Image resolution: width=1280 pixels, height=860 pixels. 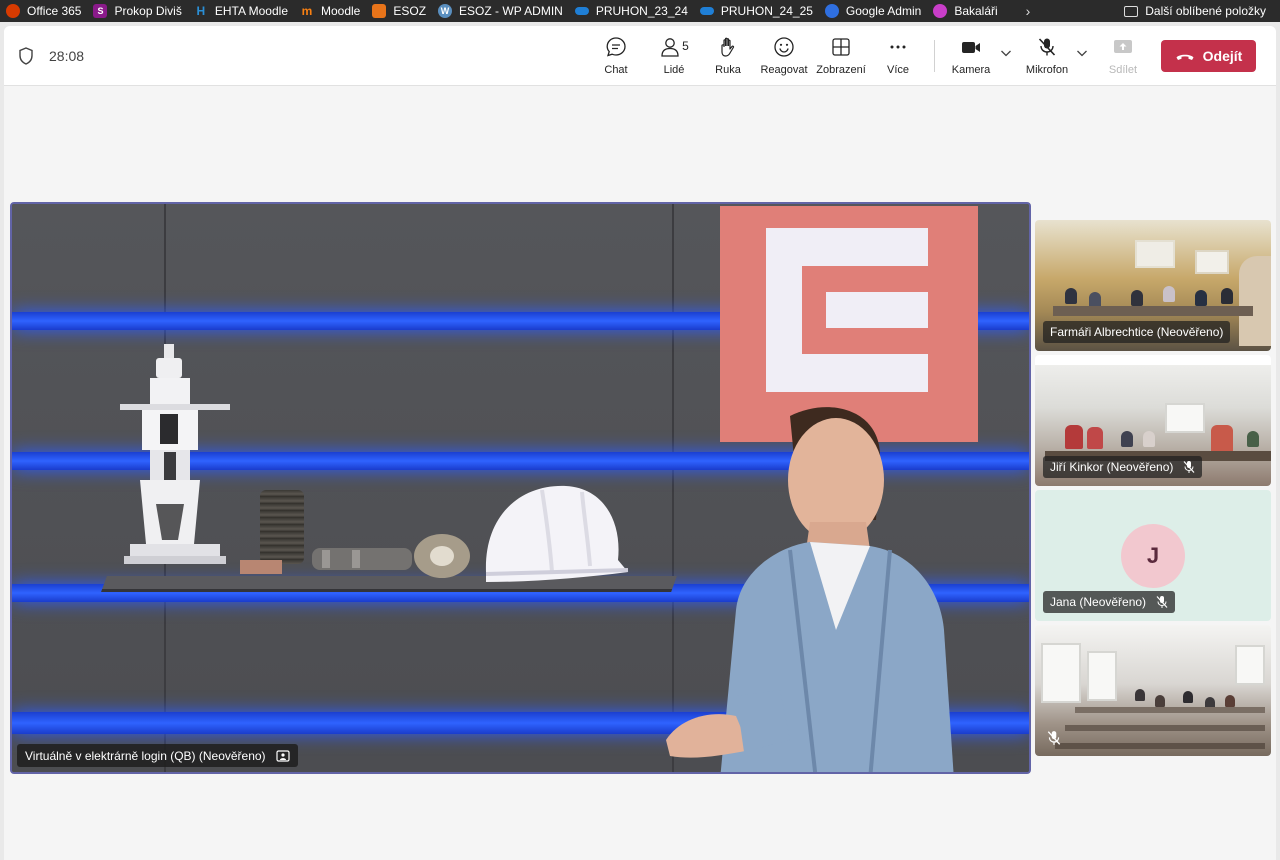 I want to click on ceiling-light, so click(x=1153, y=360).